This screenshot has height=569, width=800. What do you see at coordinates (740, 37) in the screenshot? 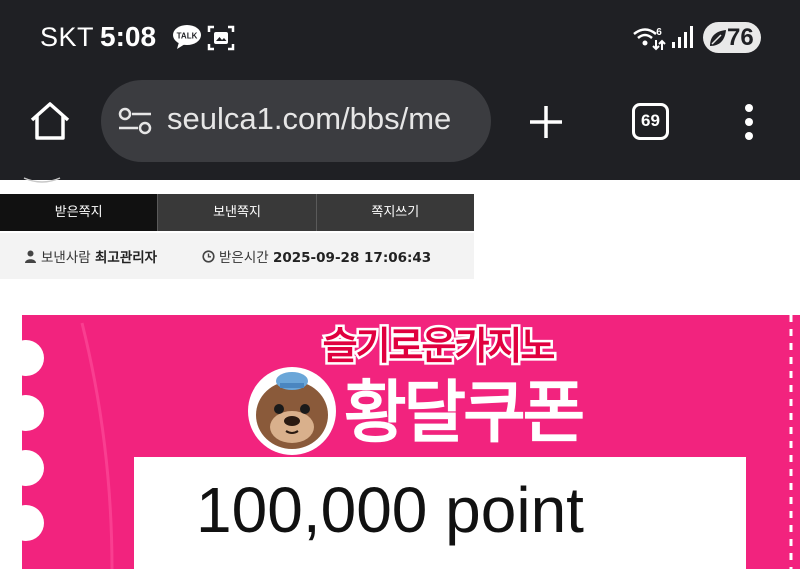
I see `battery-level: 76` at bounding box center [740, 37].